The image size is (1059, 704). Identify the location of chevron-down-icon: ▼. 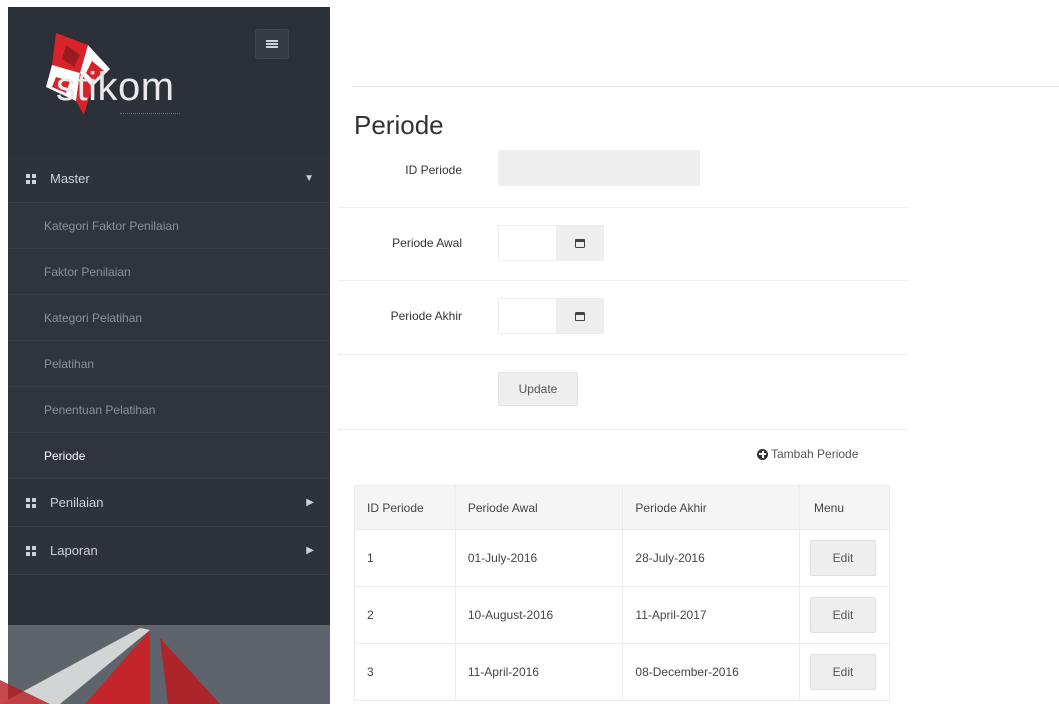
(309, 178).